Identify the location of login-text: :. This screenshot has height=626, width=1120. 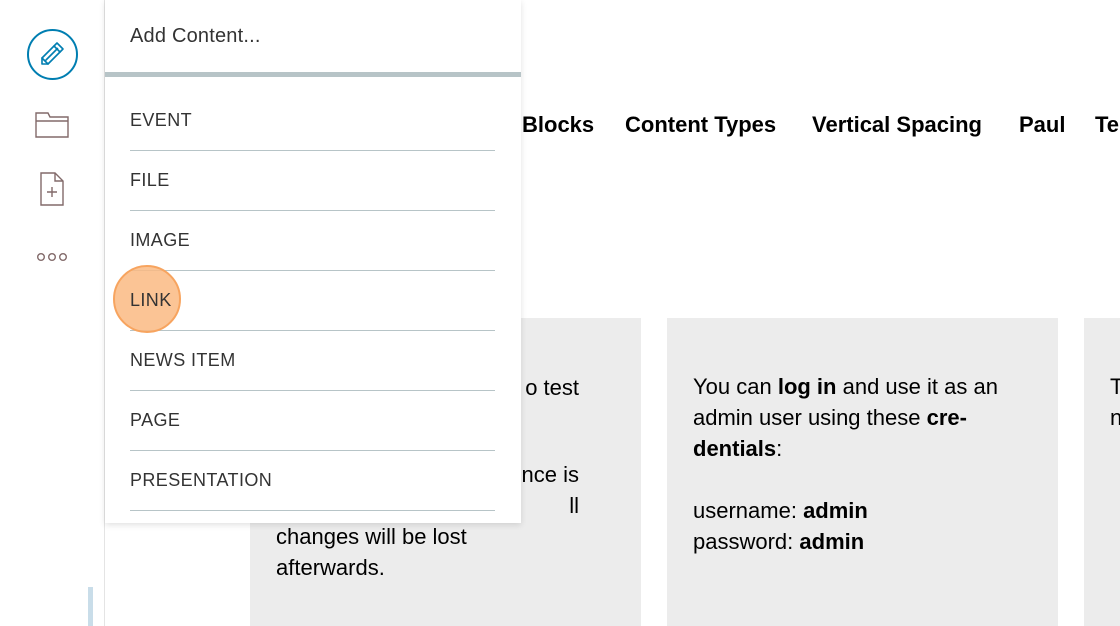
(779, 448).